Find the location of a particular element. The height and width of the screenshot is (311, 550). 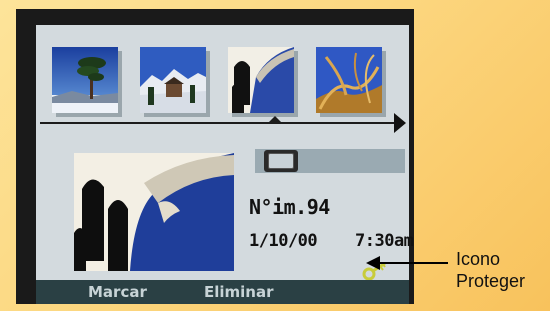

mark-button: Marcar is located at coordinates (117, 292).